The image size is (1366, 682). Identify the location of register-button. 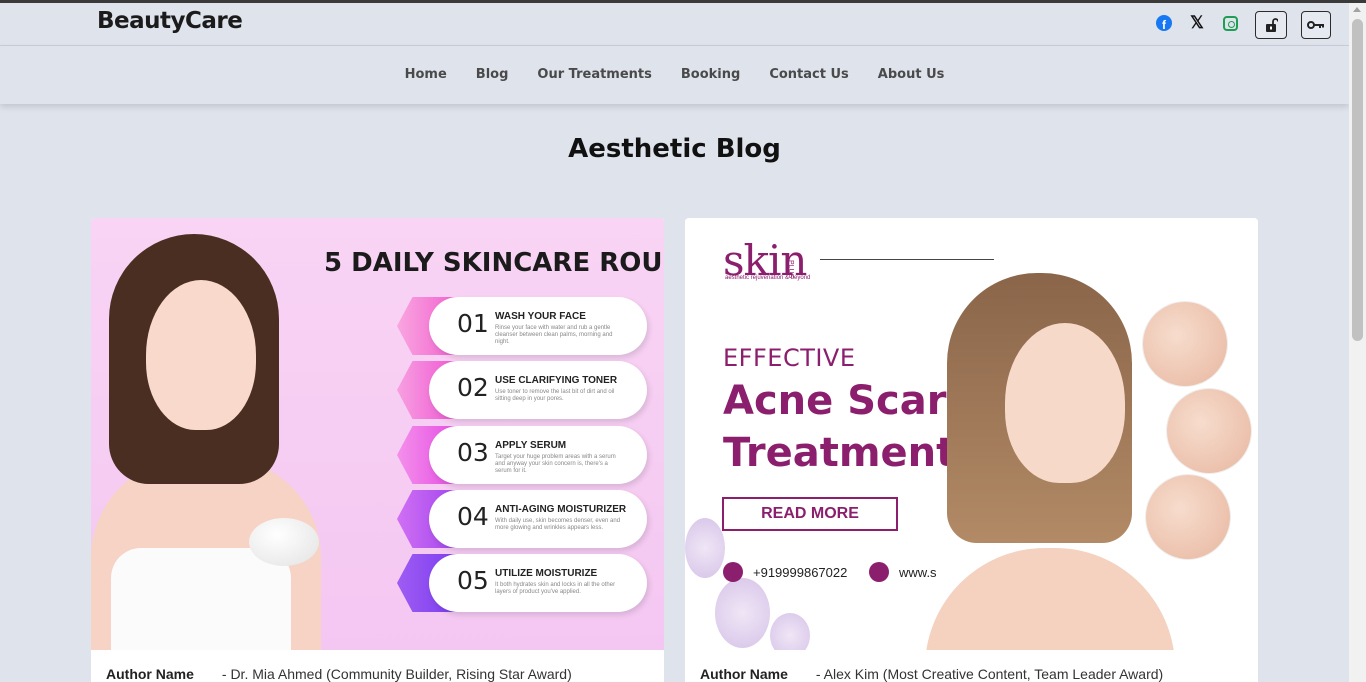
(1316, 25).